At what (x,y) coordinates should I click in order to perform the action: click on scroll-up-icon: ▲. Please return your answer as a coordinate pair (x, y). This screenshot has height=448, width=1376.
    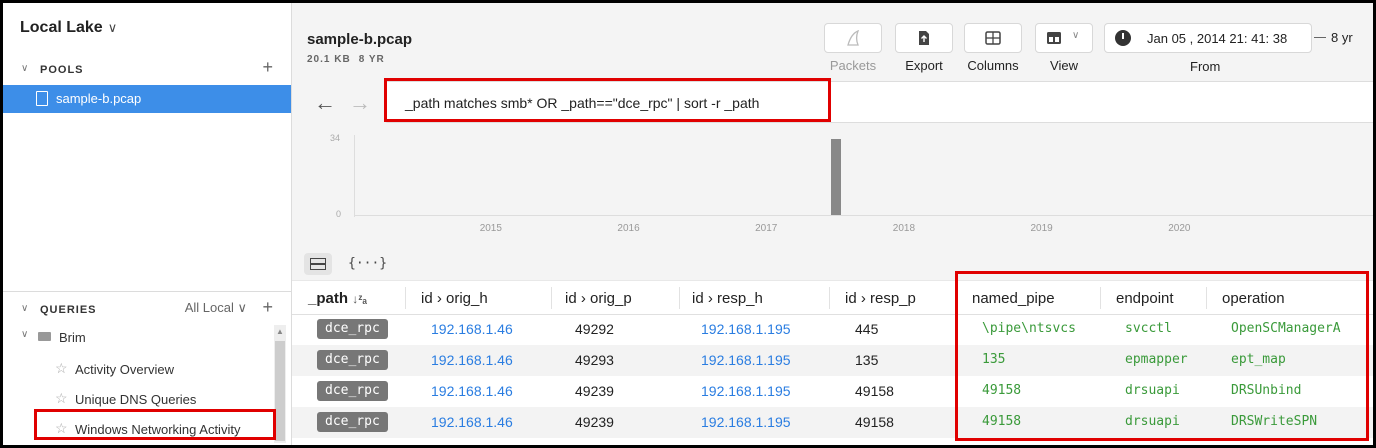
    Looking at the image, I should click on (280, 331).